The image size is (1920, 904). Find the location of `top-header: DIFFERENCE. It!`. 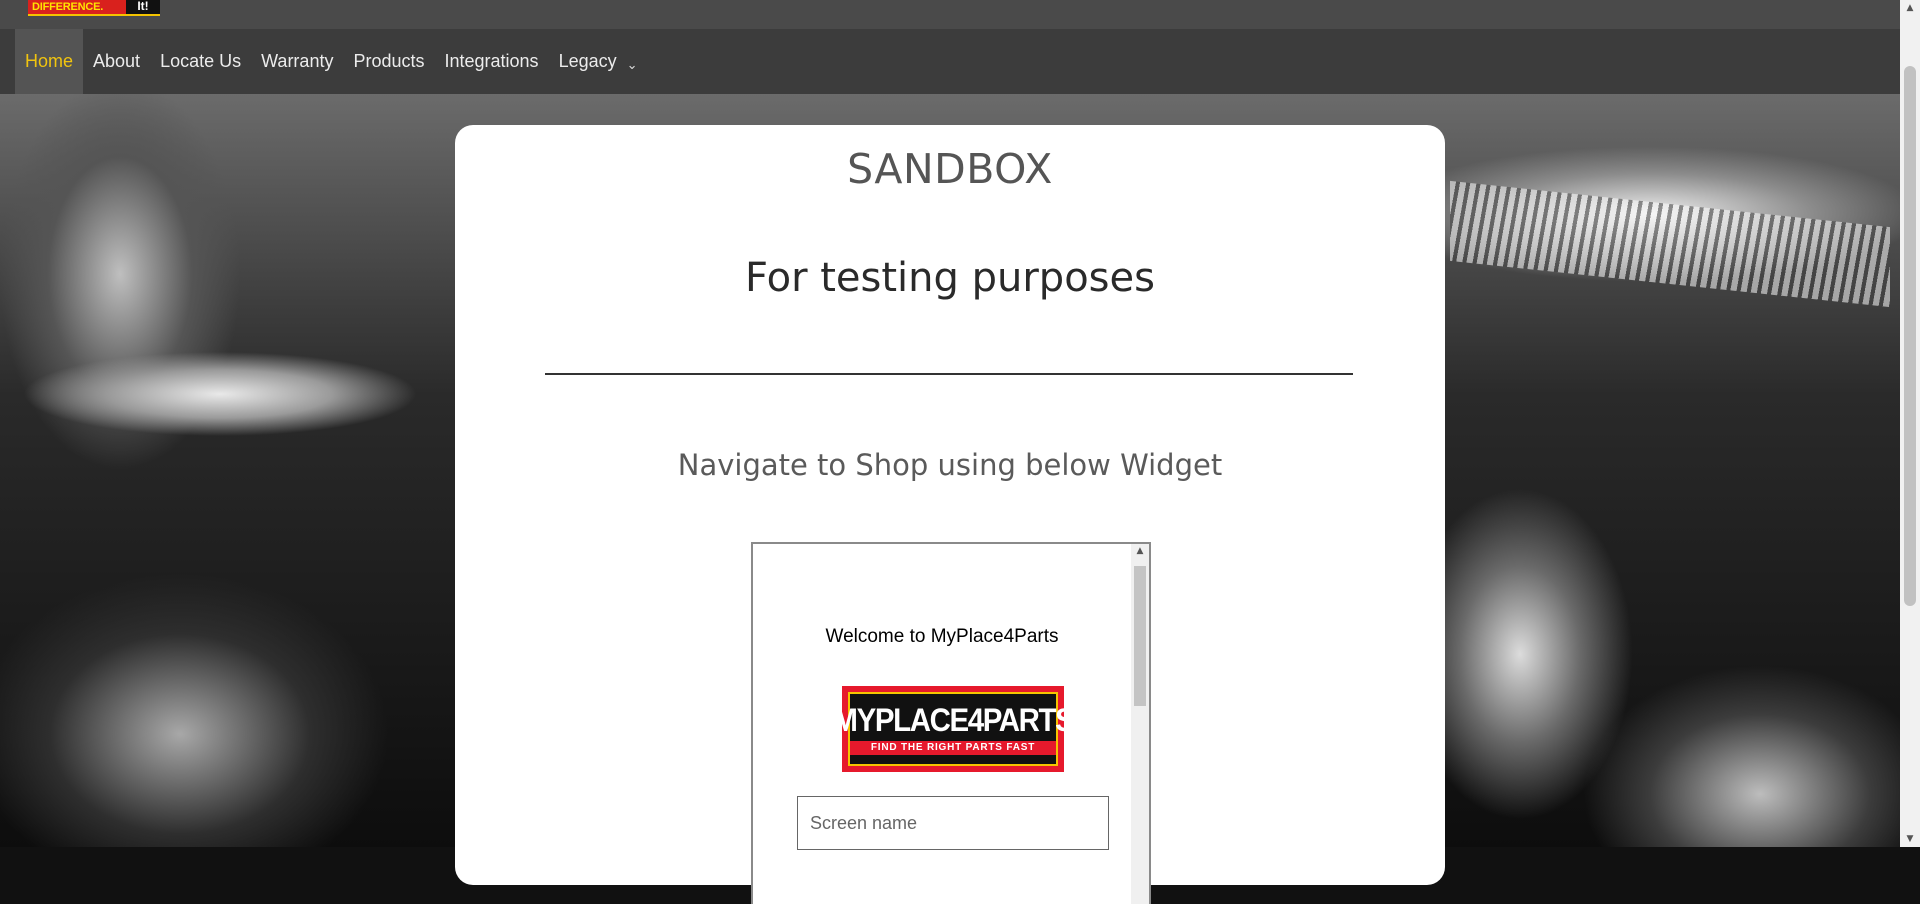

top-header: DIFFERENCE. It! is located at coordinates (950, 14).